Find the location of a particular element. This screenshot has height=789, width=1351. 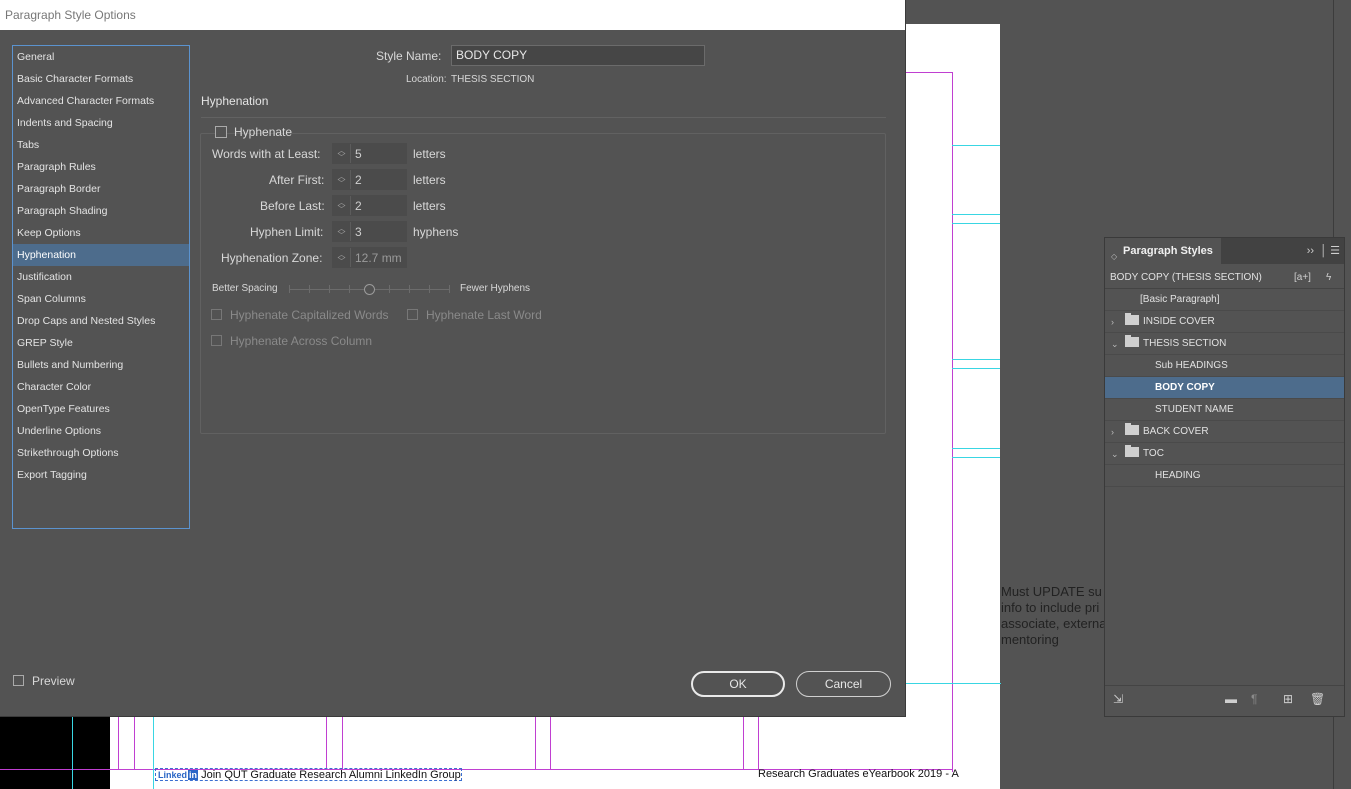

category-item: Basic Character Formats is located at coordinates (101, 79).